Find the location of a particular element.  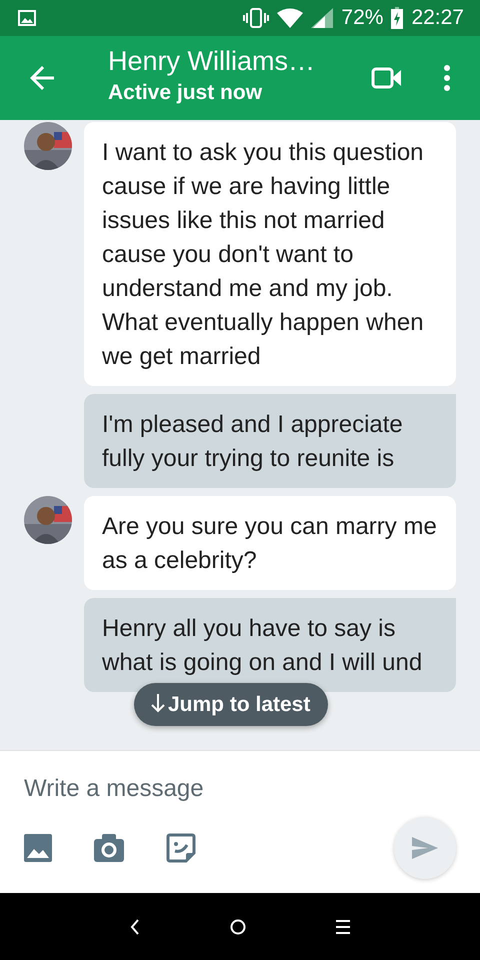

sticker-icon is located at coordinates (181, 848).